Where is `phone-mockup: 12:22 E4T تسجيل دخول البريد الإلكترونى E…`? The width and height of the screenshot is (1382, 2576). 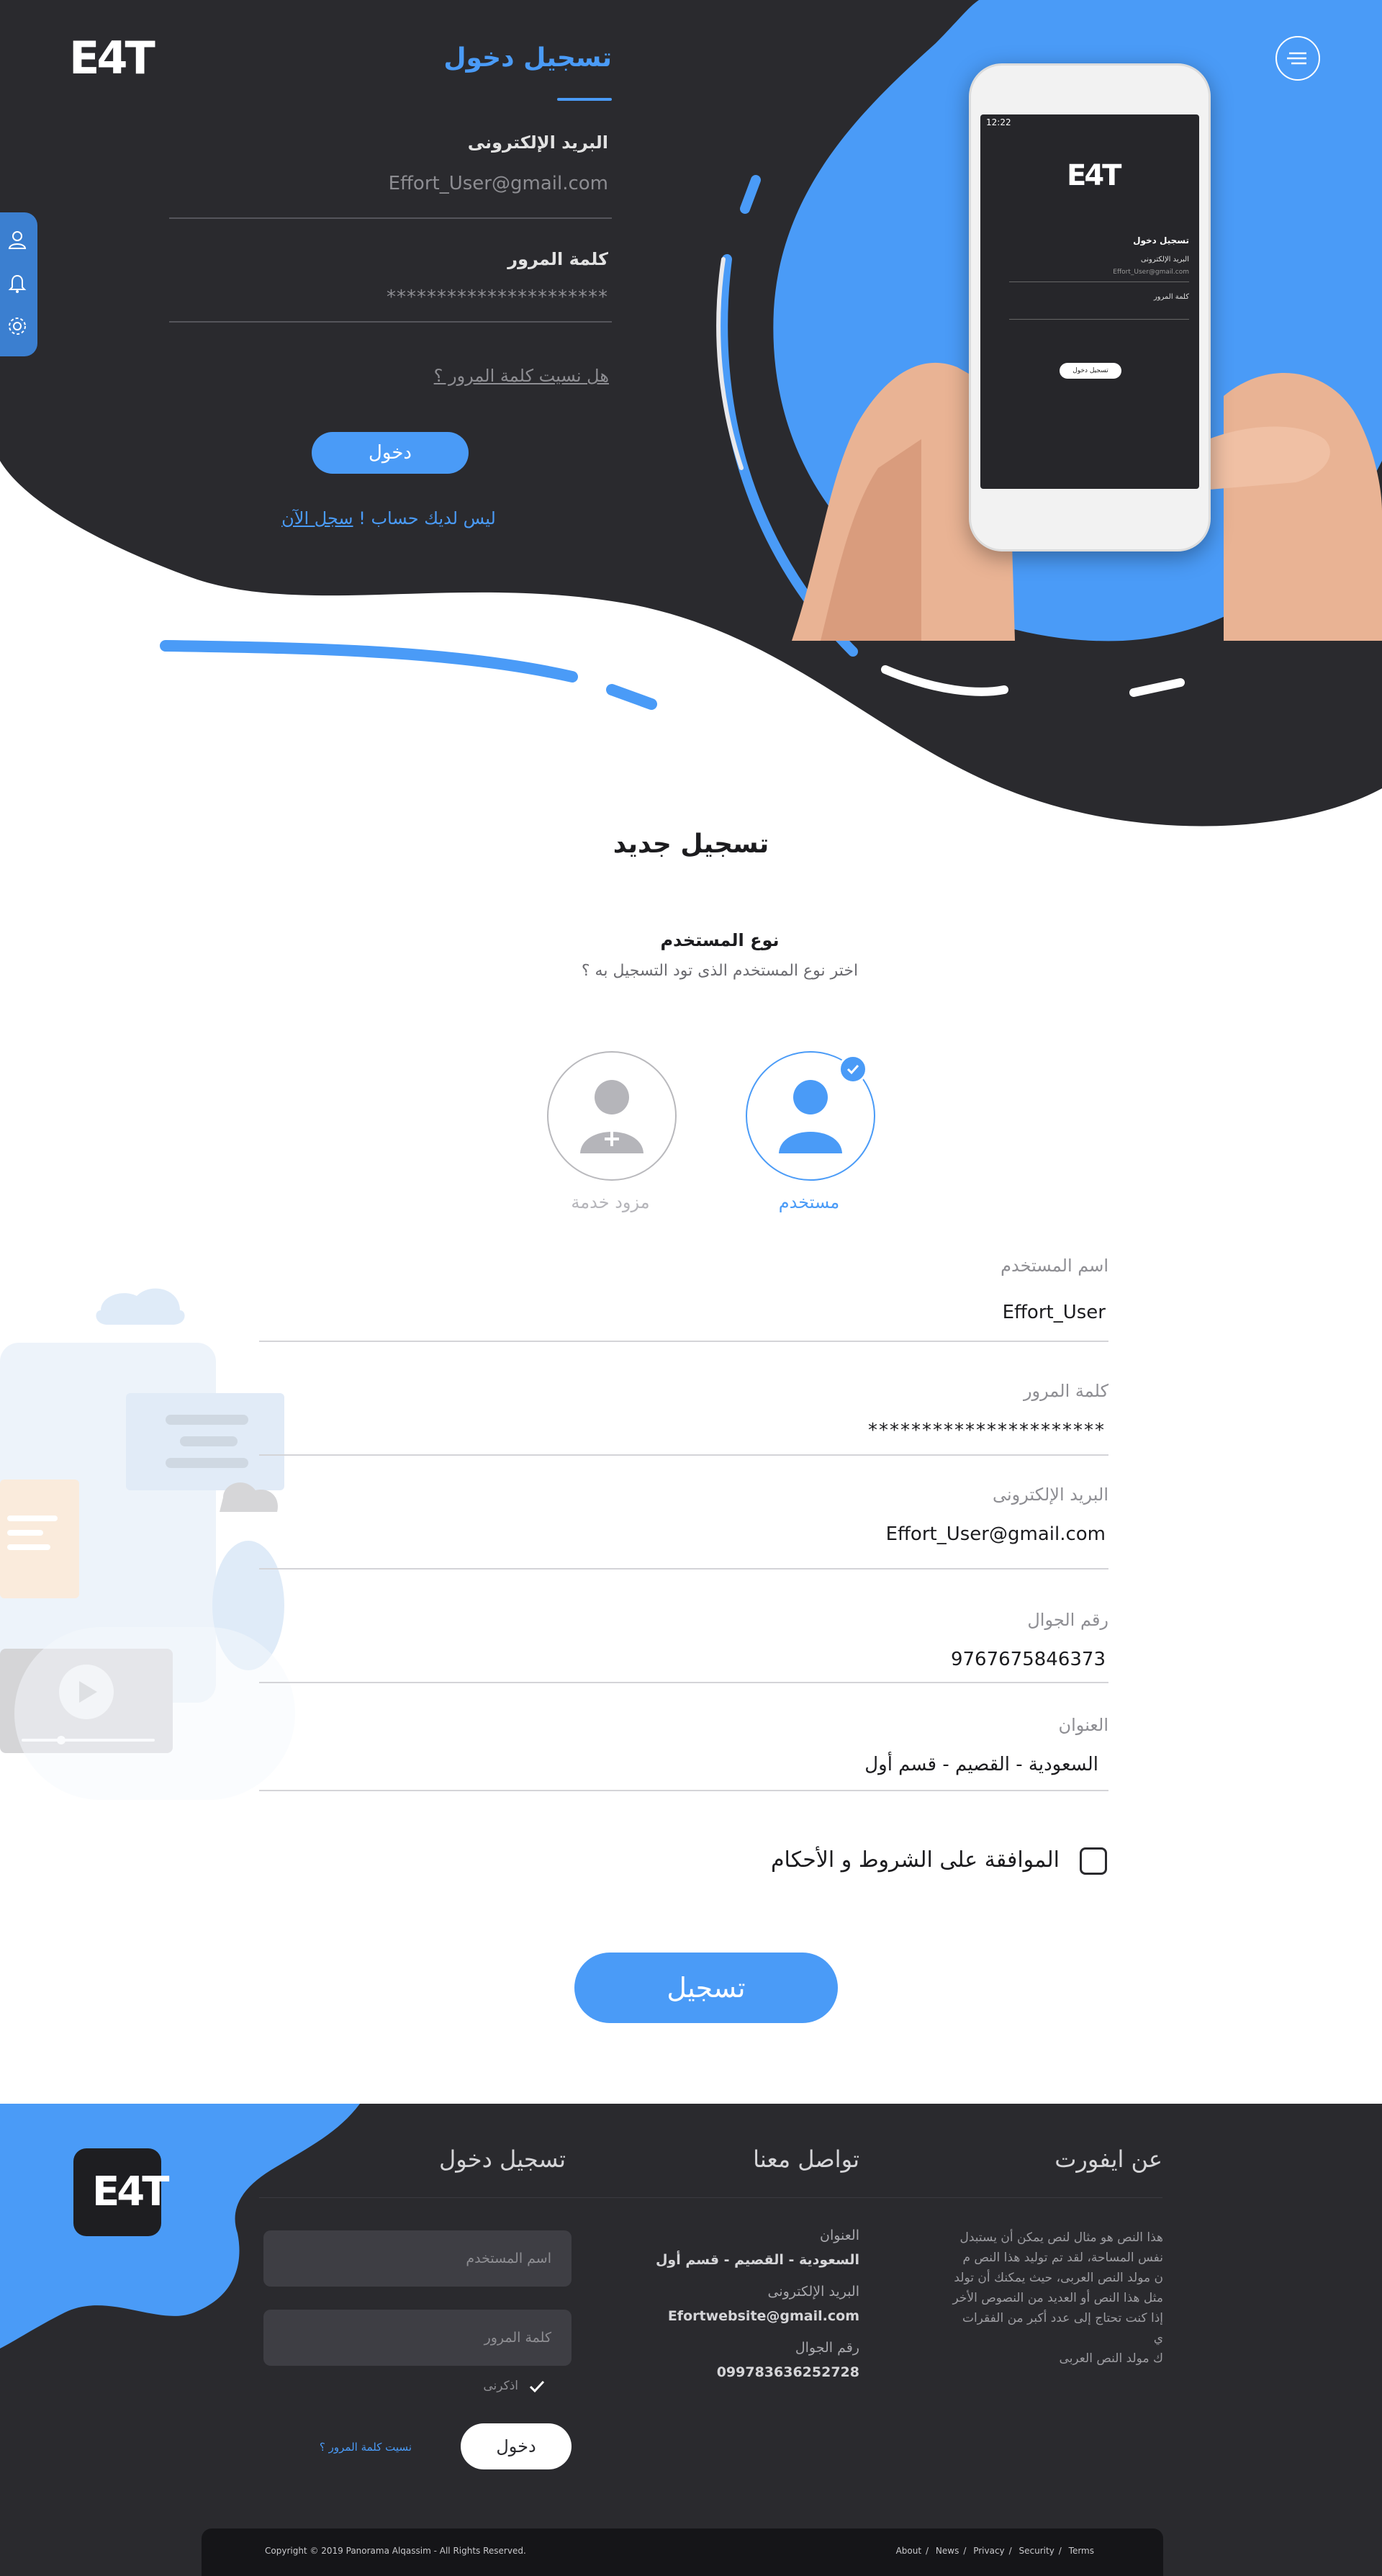
phone-mockup: 12:22 E4T تسجيل دخول البريد الإلكترونى E… is located at coordinates (1090, 307).